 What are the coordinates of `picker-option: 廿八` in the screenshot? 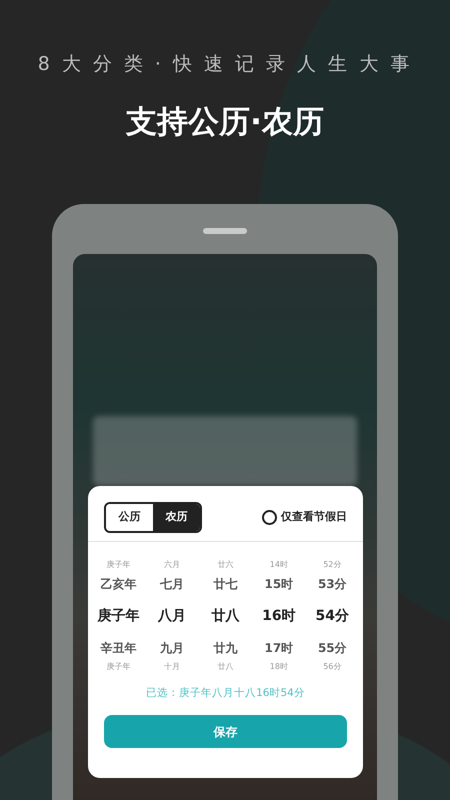 It's located at (225, 616).